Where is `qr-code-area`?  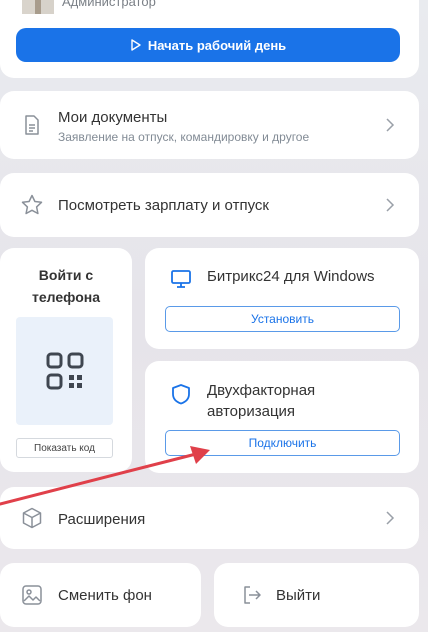 qr-code-area is located at coordinates (64, 371).